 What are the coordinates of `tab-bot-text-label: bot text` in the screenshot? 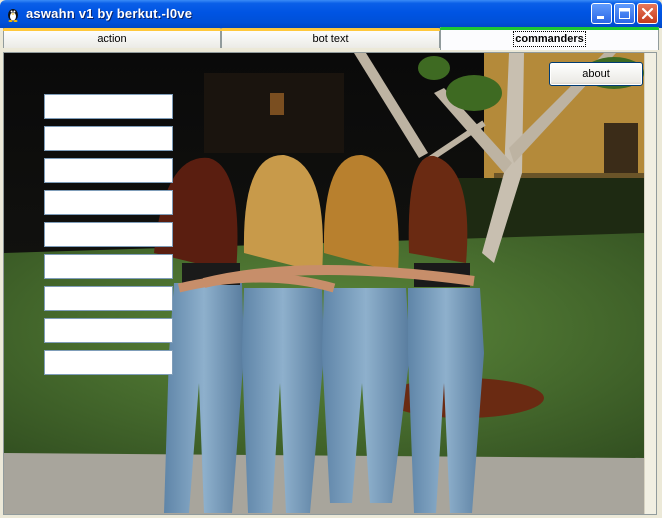 It's located at (330, 39).